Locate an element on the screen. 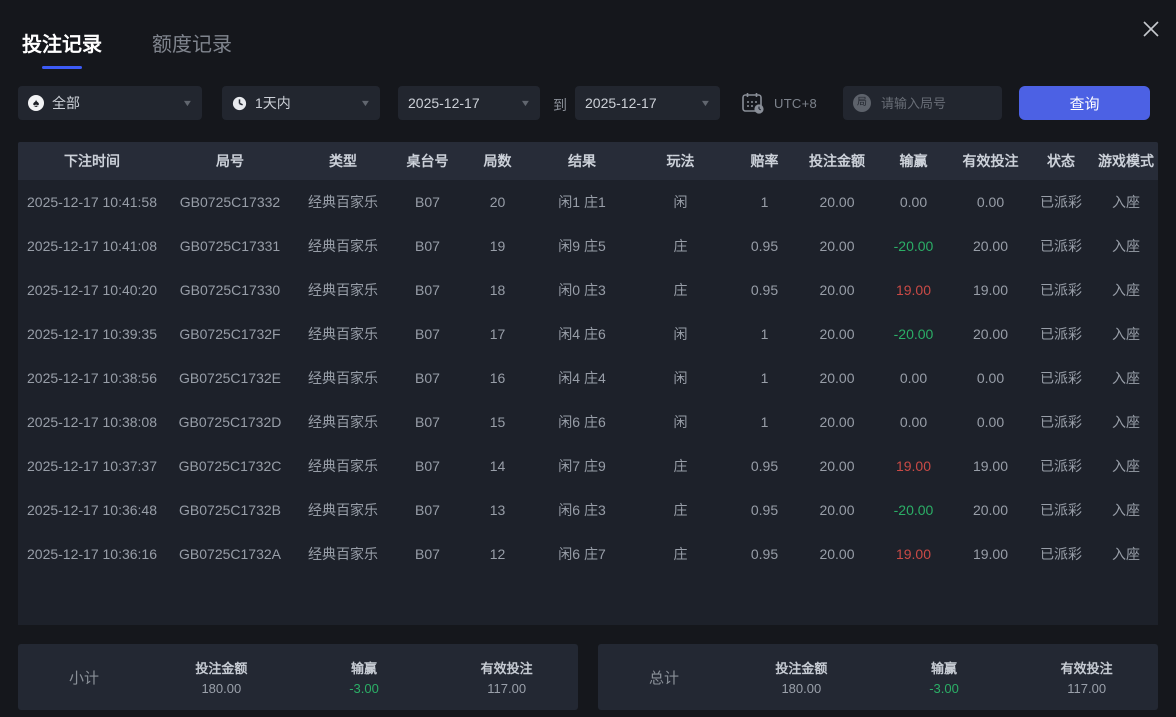  cell-result: 闲6 庄7 is located at coordinates (582, 554).